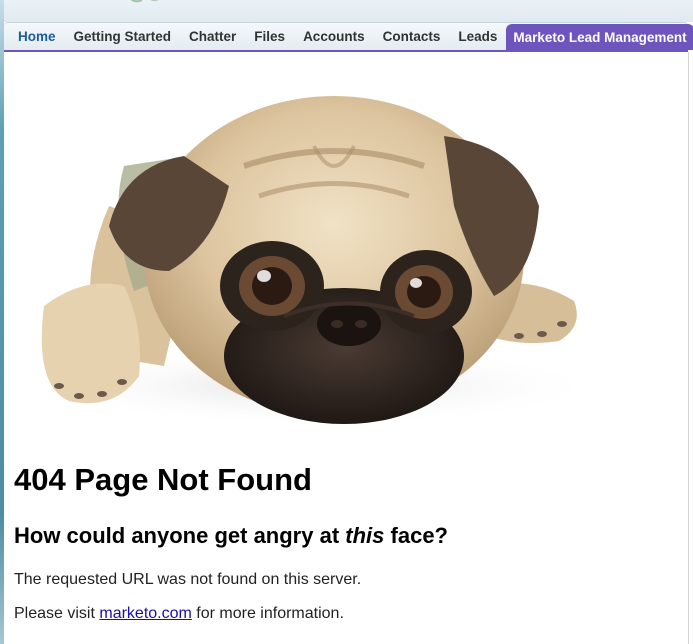 The height and width of the screenshot is (644, 693). What do you see at coordinates (688, 348) in the screenshot?
I see `content-right-border` at bounding box center [688, 348].